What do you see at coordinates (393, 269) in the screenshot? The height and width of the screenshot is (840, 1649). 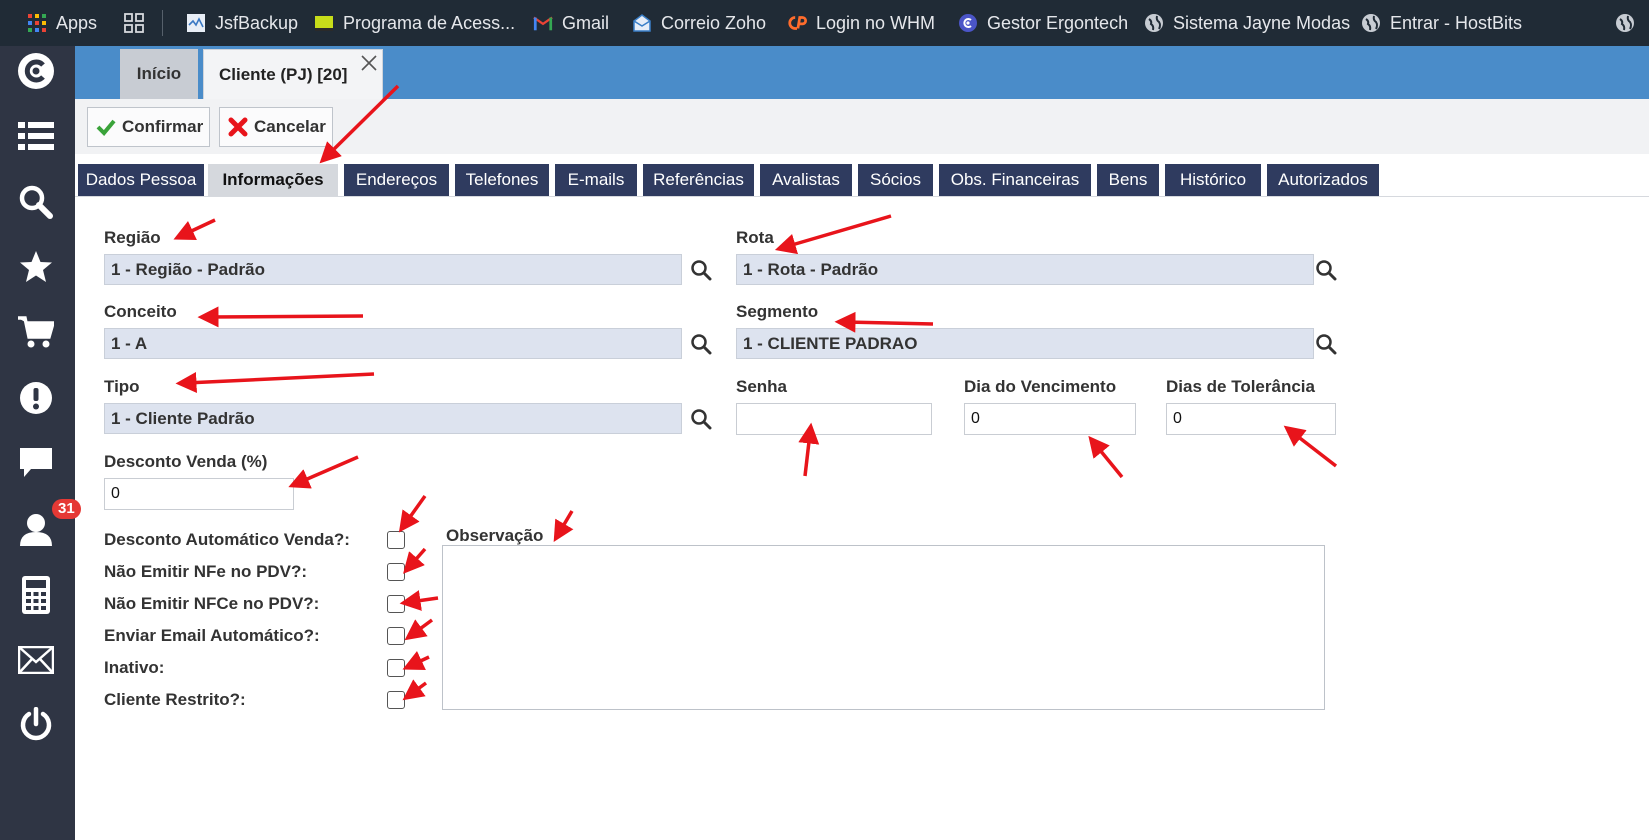 I see `regiao-field: 1 - Região - Padrão` at bounding box center [393, 269].